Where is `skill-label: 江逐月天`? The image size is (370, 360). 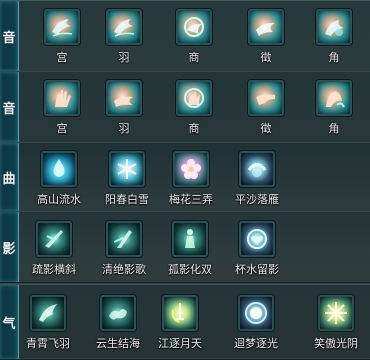 skill-label: 江逐月天 is located at coordinates (180, 343).